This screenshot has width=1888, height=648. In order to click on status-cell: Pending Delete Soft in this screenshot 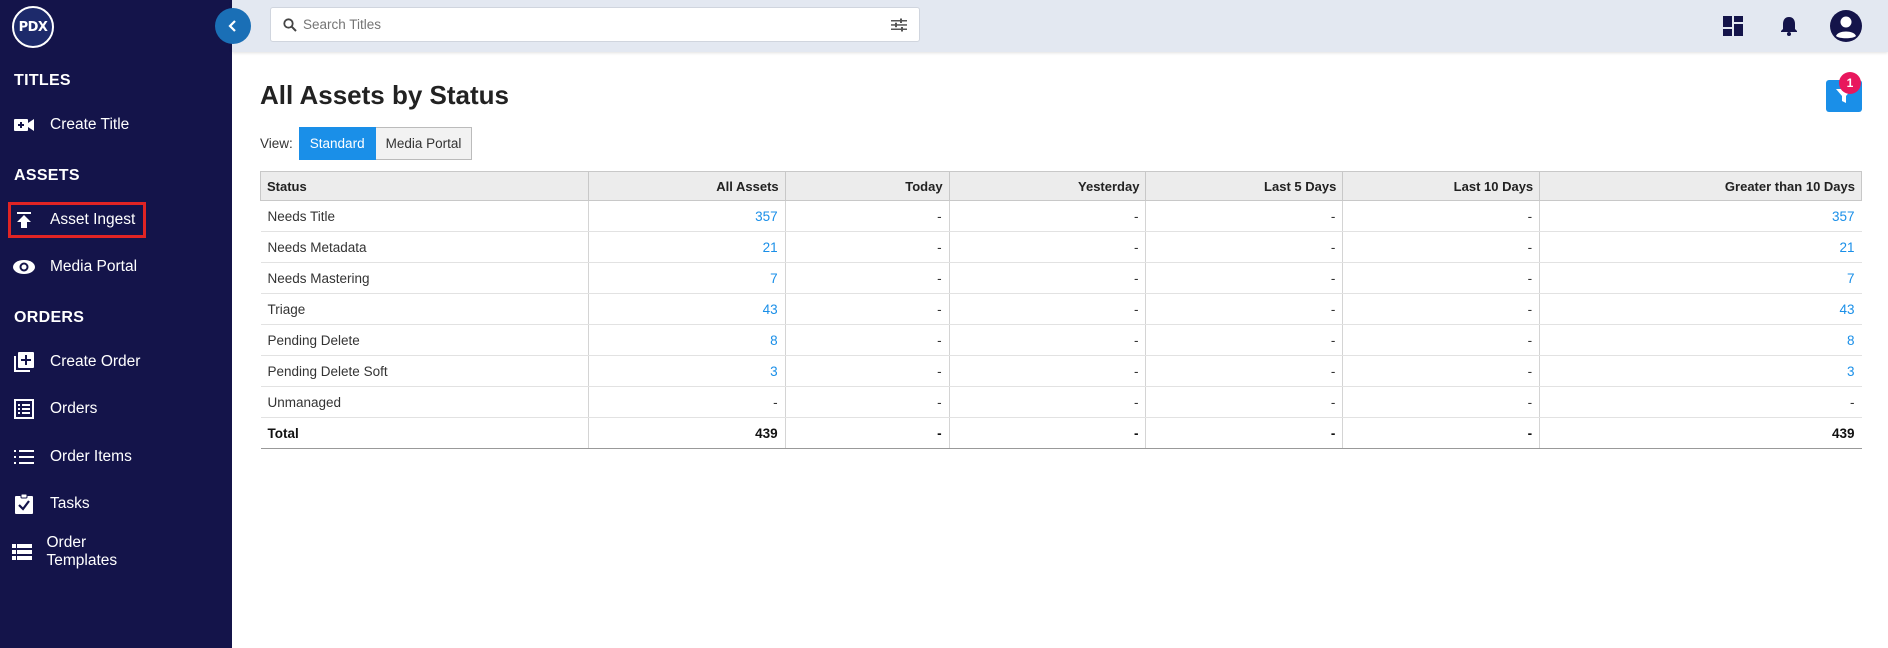, I will do `click(424, 371)`.